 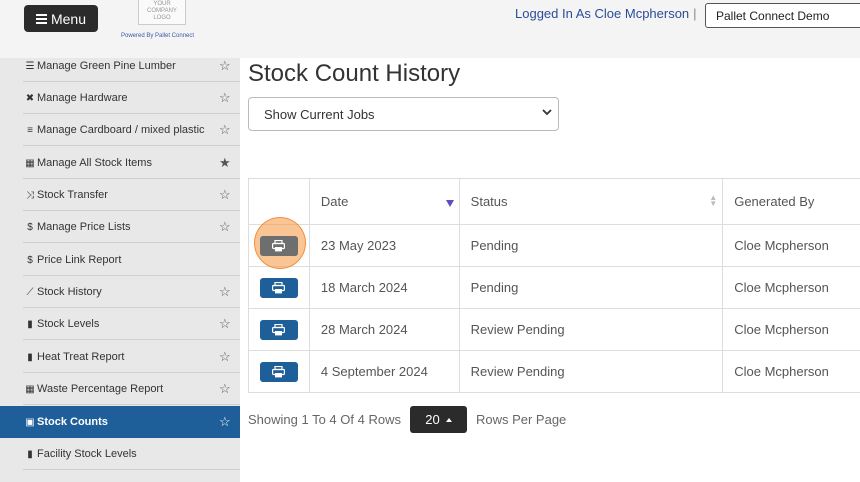 I want to click on lines-icon: ≡, so click(x=30, y=130).